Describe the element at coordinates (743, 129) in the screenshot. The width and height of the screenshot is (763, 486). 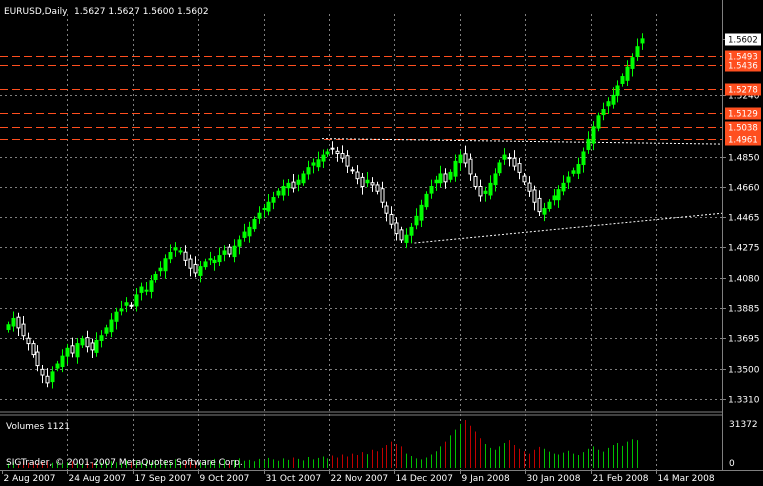
I see `level-label: 1.5038` at that location.